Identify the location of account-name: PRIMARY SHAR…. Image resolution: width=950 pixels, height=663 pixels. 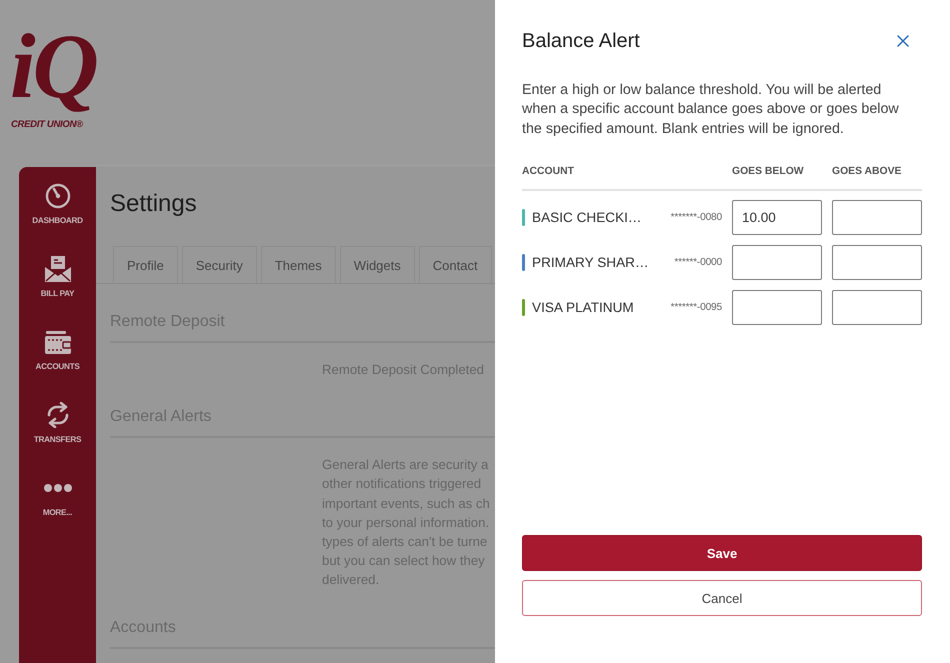
(590, 262).